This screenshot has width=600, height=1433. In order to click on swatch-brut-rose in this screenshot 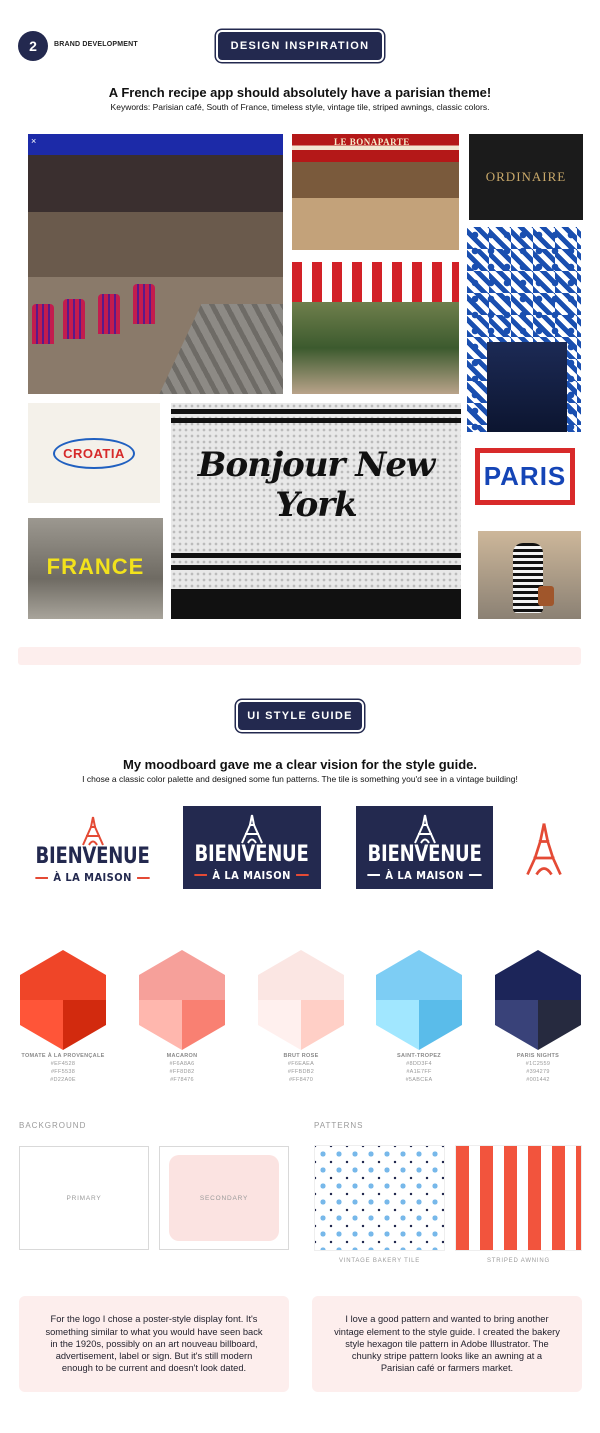, I will do `click(301, 1002)`.